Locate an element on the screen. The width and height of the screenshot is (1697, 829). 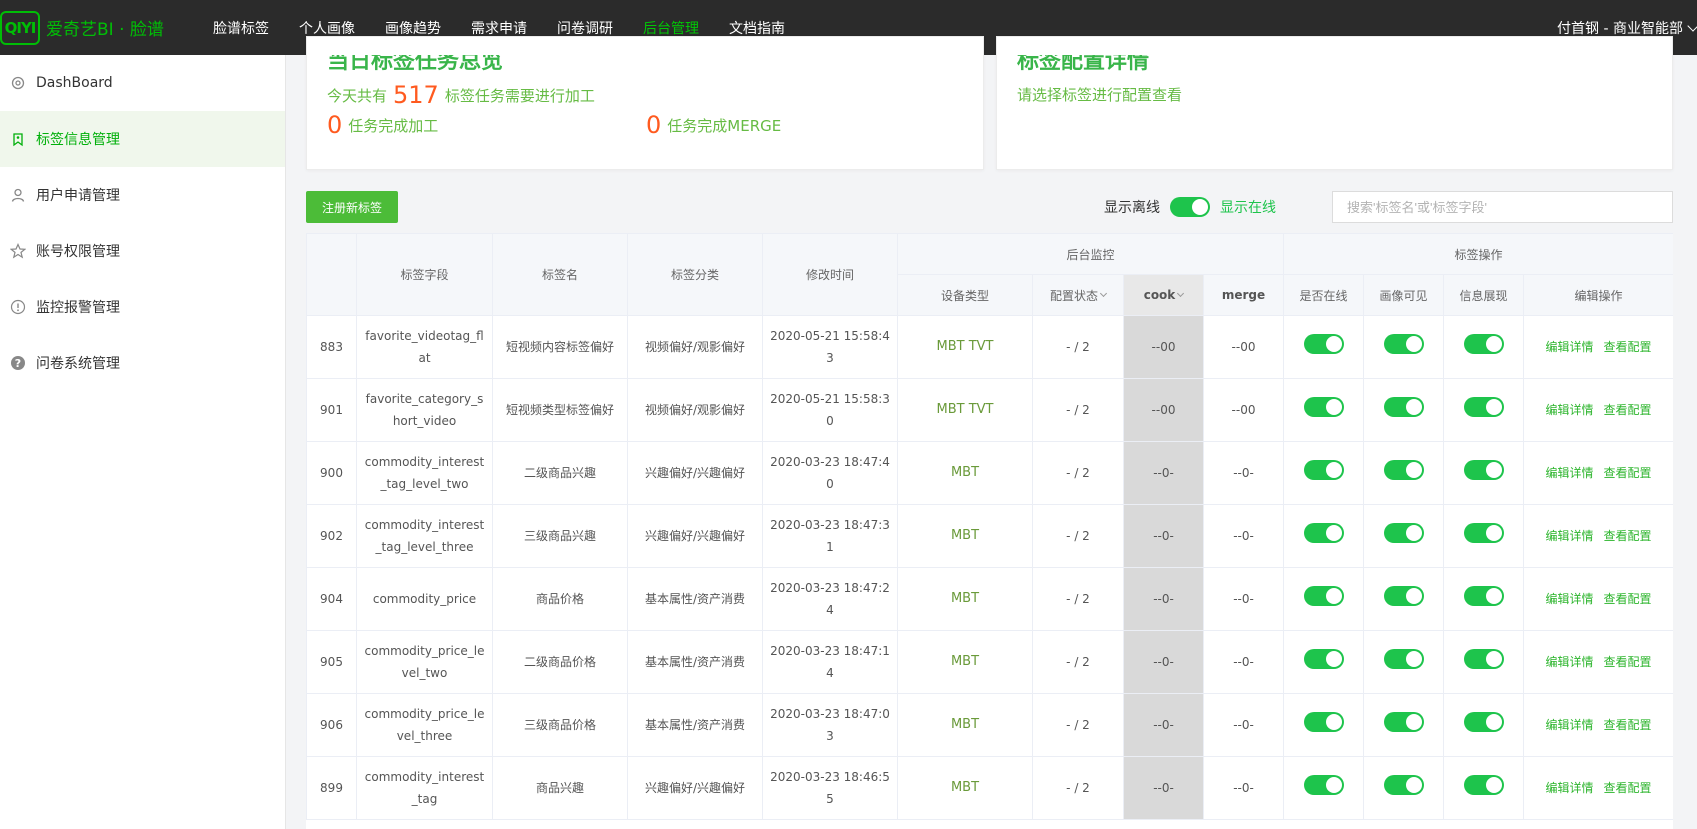
header-config-status: 配置状态 is located at coordinates (1078, 295).